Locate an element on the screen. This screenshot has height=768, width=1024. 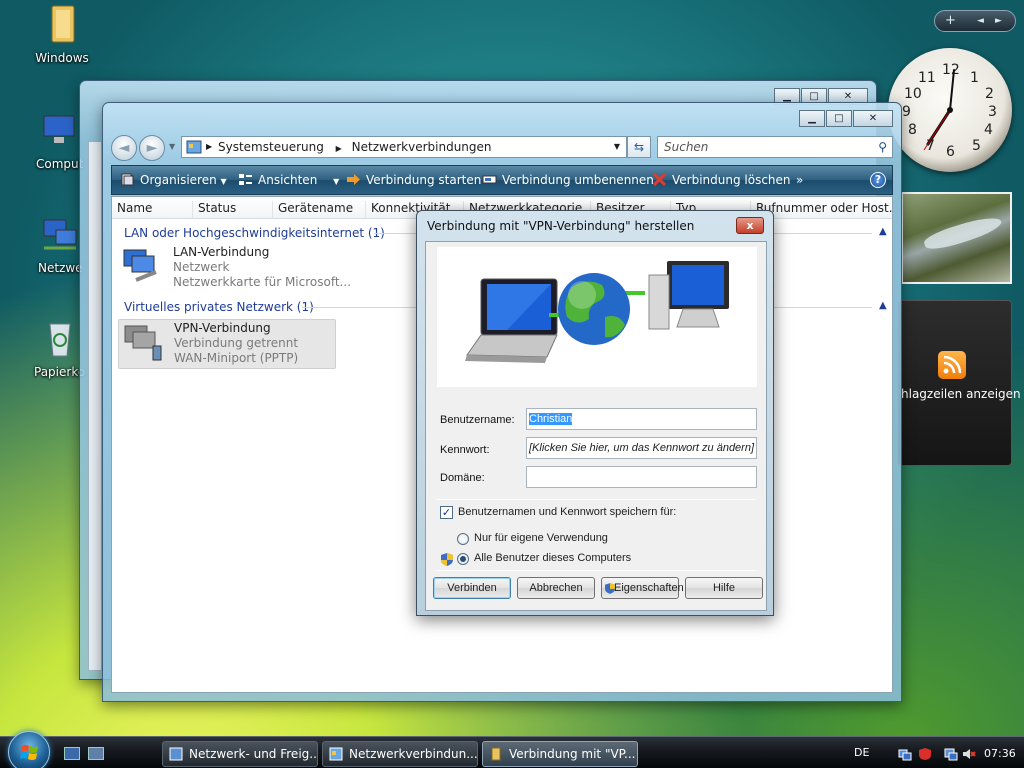
close-button: ✕ is located at coordinates (873, 118).